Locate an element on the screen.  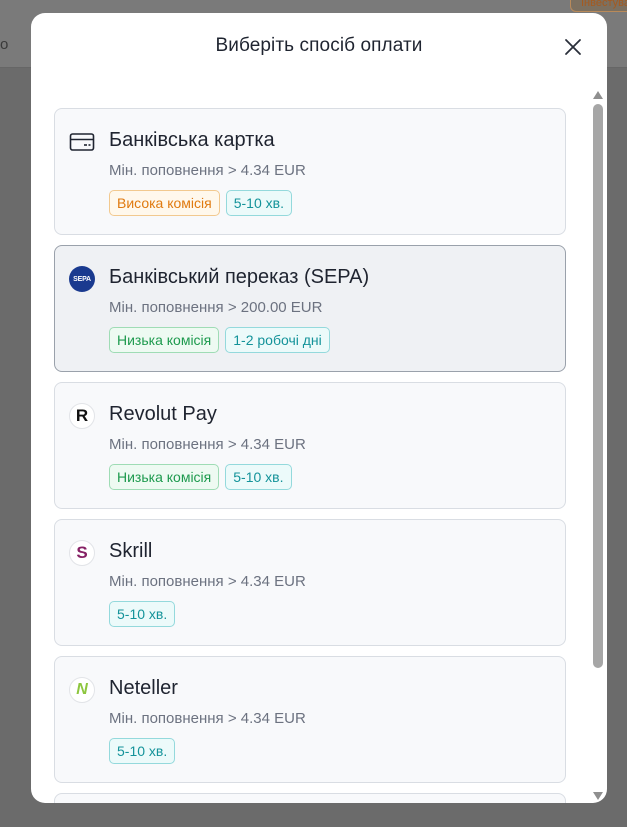
scroll-up-arrow-icon is located at coordinates (598, 93).